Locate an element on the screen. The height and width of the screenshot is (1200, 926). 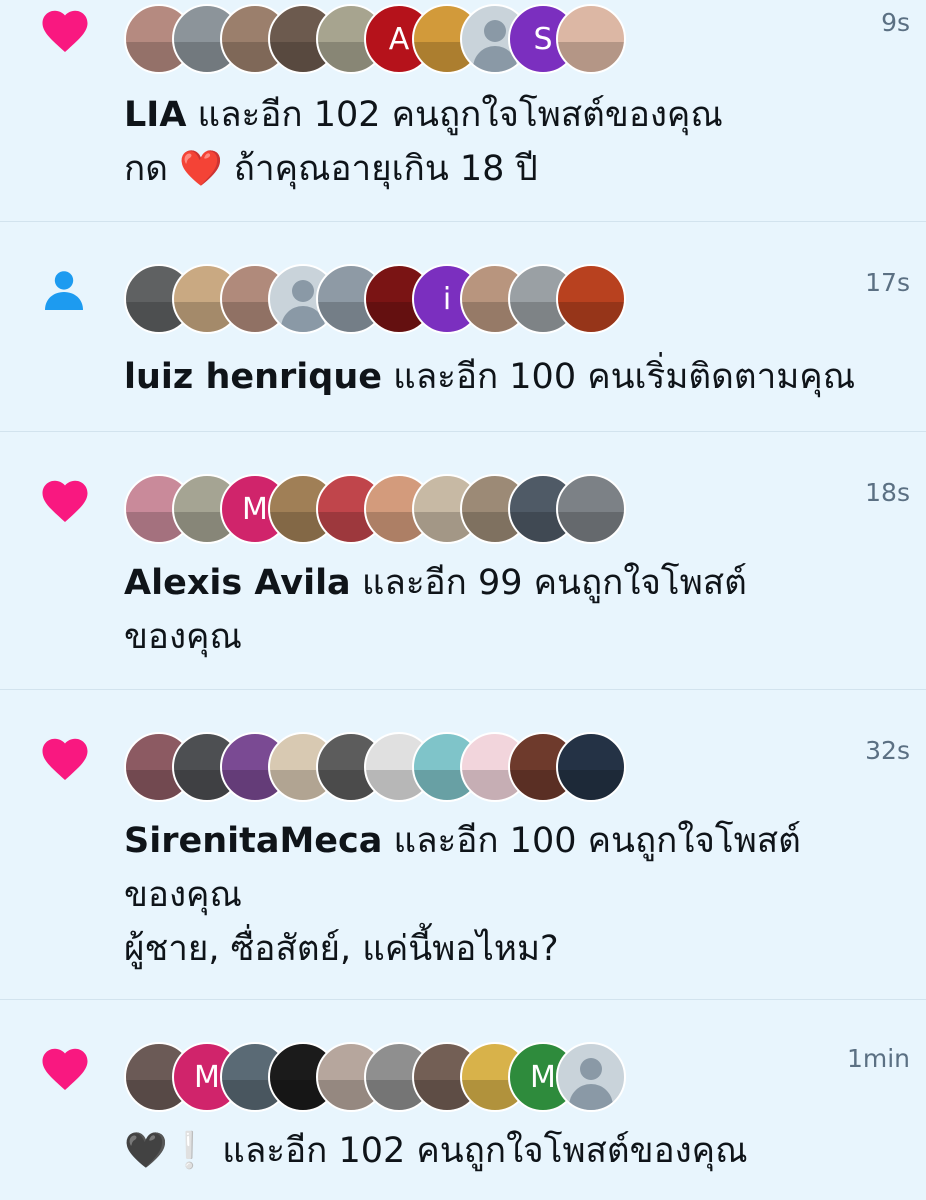
user-name: 🖤❕ is located at coordinates (167, 1151).